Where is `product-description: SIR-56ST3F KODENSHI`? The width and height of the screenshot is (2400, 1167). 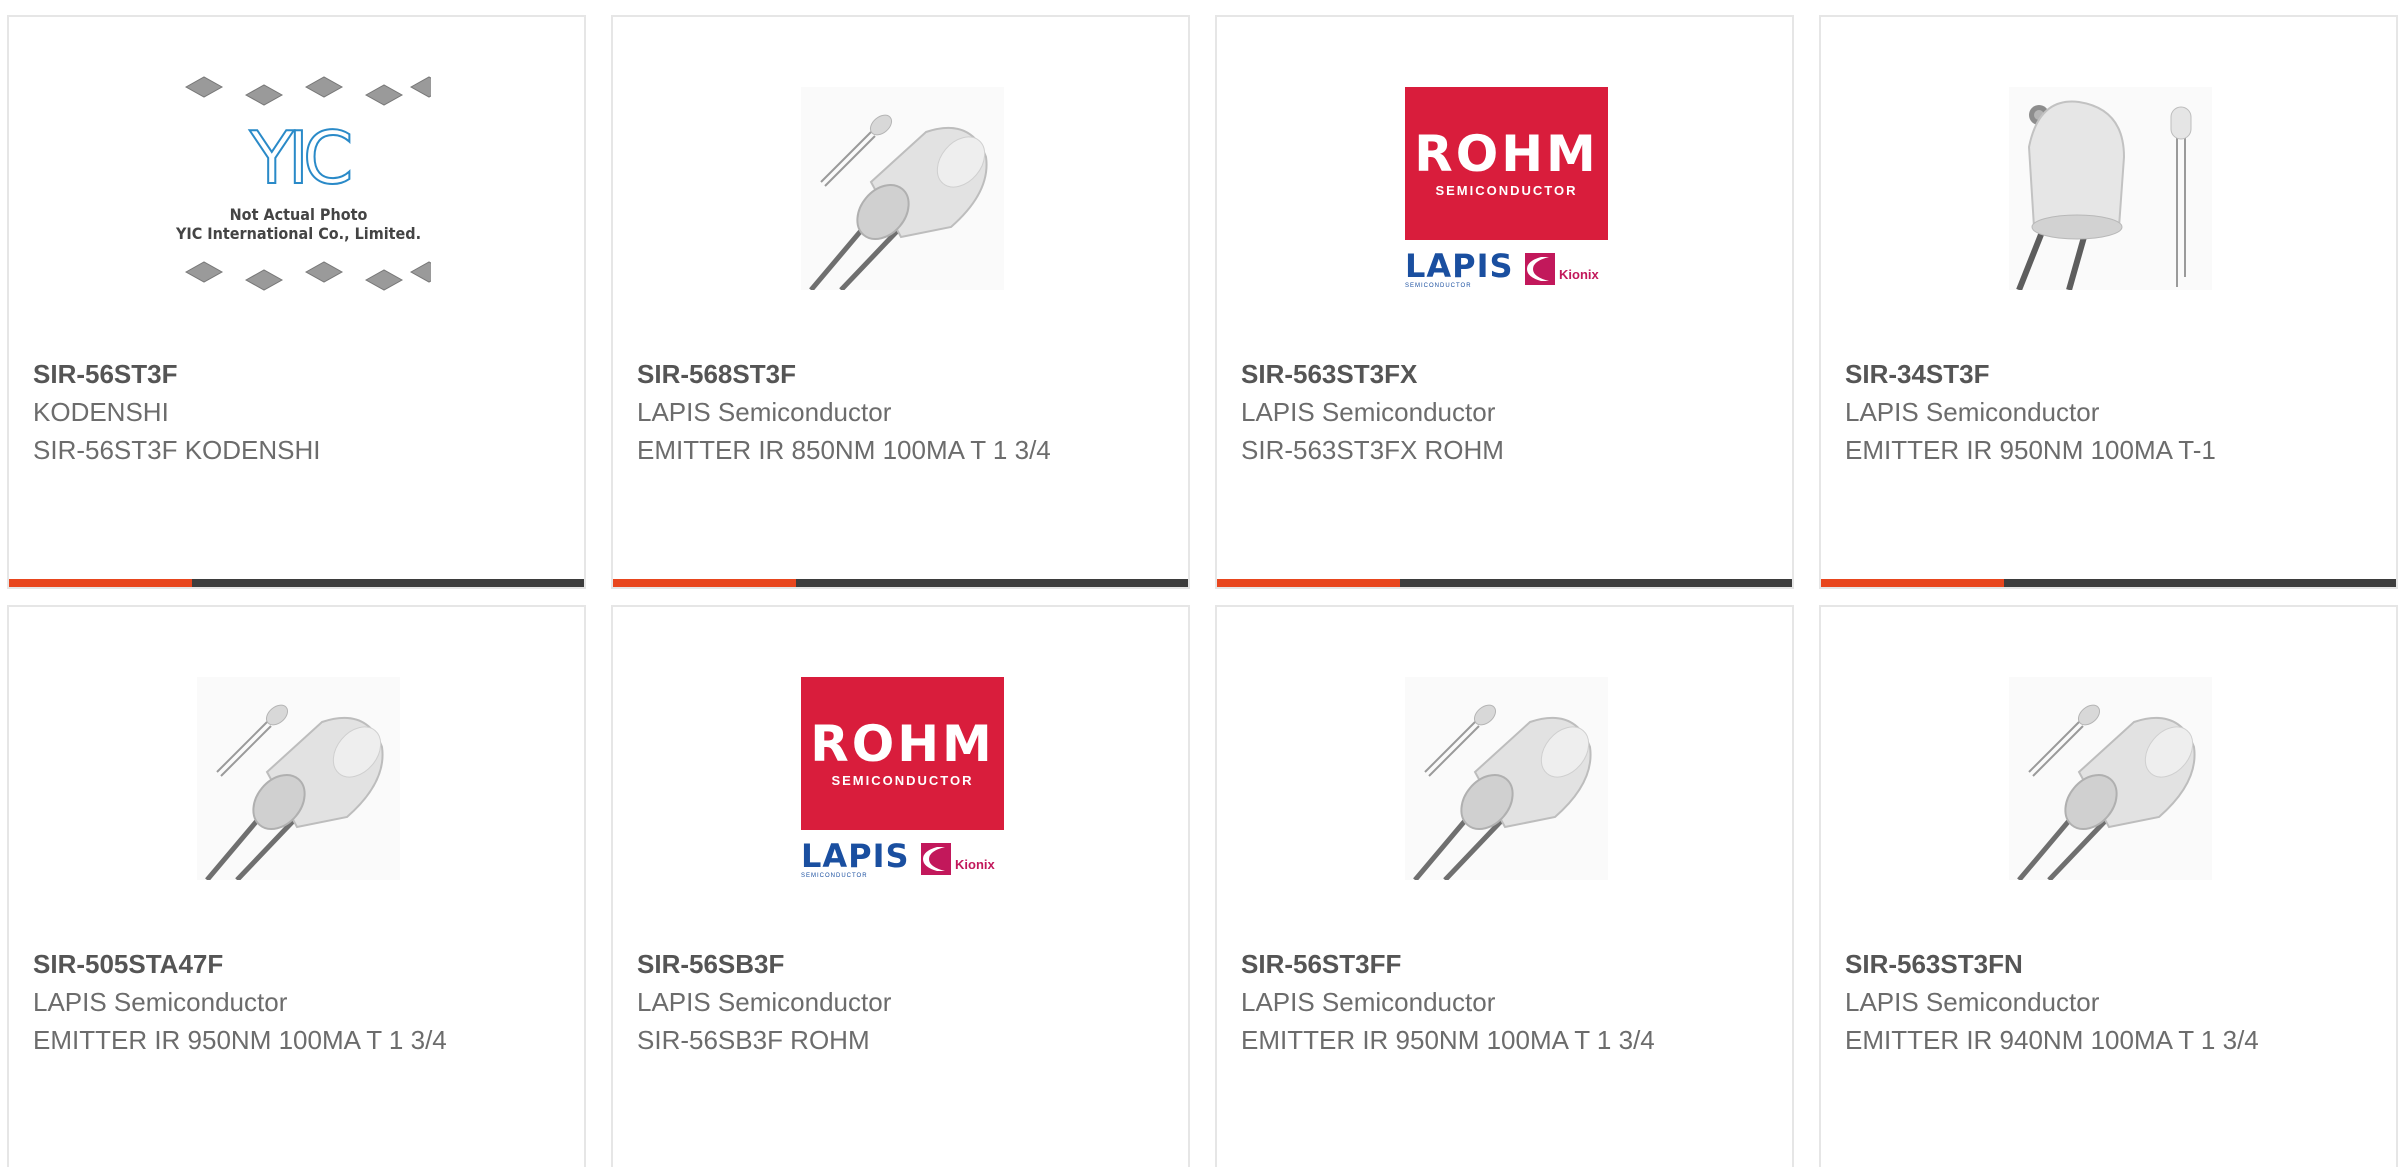 product-description: SIR-56ST3F KODENSHI is located at coordinates (177, 450).